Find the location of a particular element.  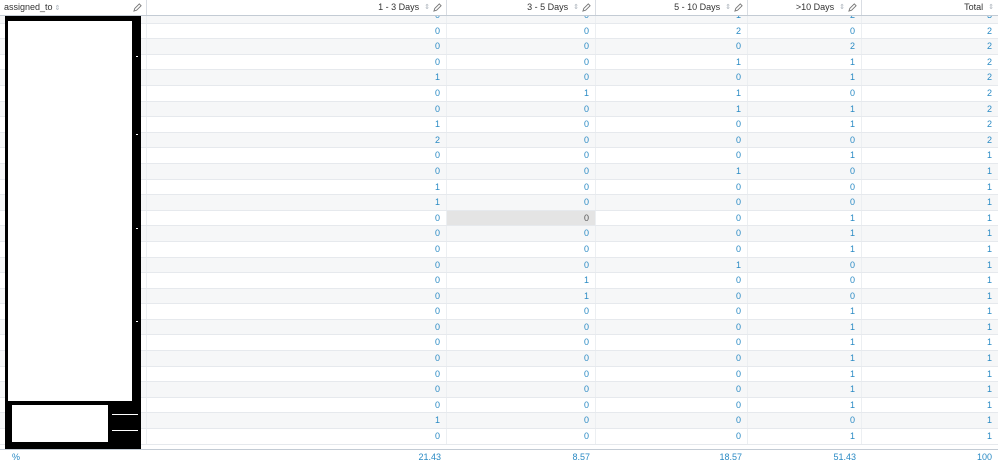

table-row: 00112 is located at coordinates (499, 109).